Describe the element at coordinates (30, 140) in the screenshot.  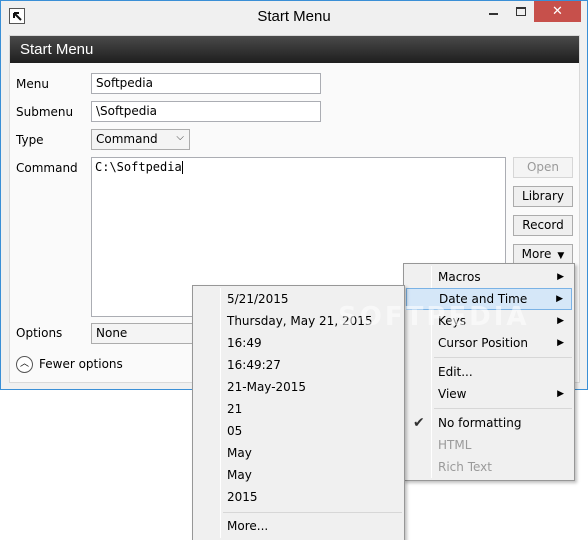
I see `type-label: Type` at that location.